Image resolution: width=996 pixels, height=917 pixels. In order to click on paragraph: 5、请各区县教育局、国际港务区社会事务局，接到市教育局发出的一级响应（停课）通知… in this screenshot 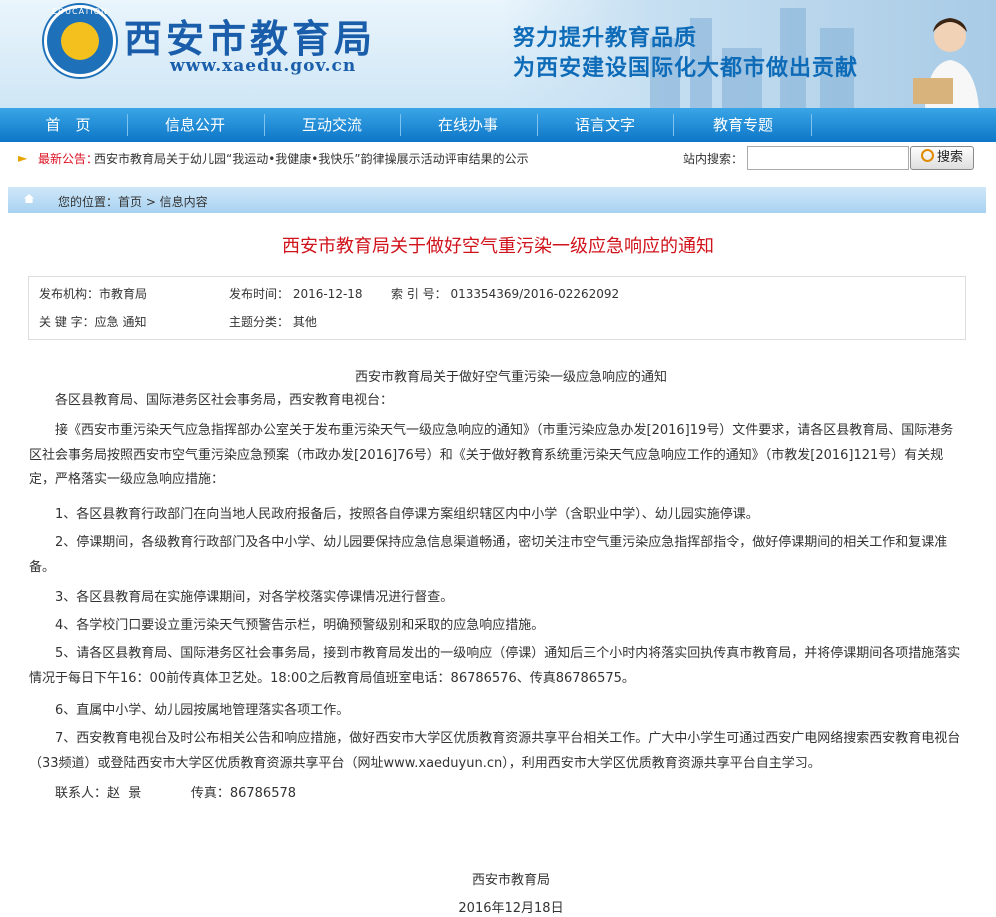, I will do `click(495, 666)`.